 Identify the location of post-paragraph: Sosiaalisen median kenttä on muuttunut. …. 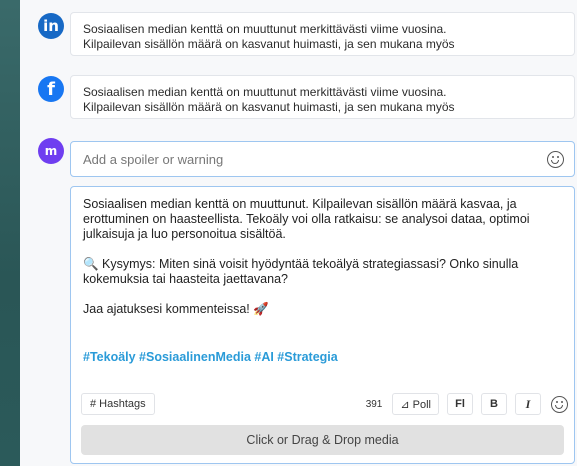
(306, 219).